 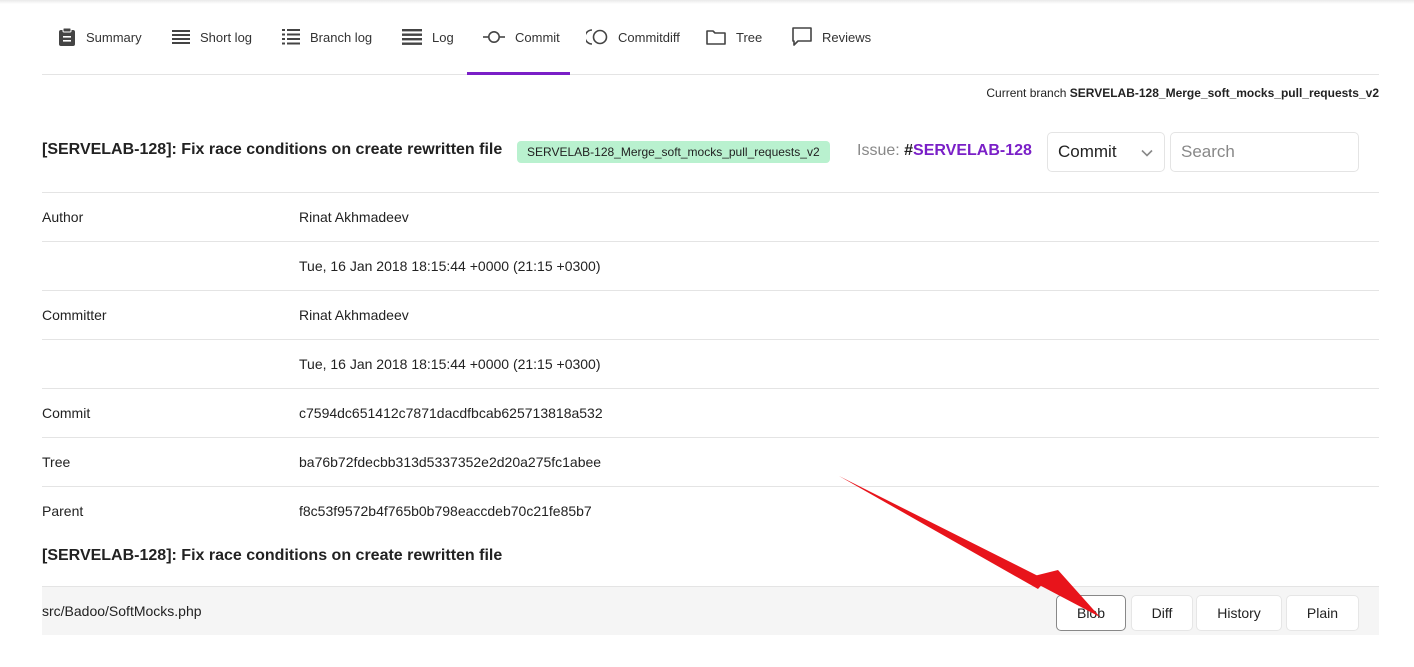 I want to click on tab-label: Commitdiff, so click(x=649, y=37).